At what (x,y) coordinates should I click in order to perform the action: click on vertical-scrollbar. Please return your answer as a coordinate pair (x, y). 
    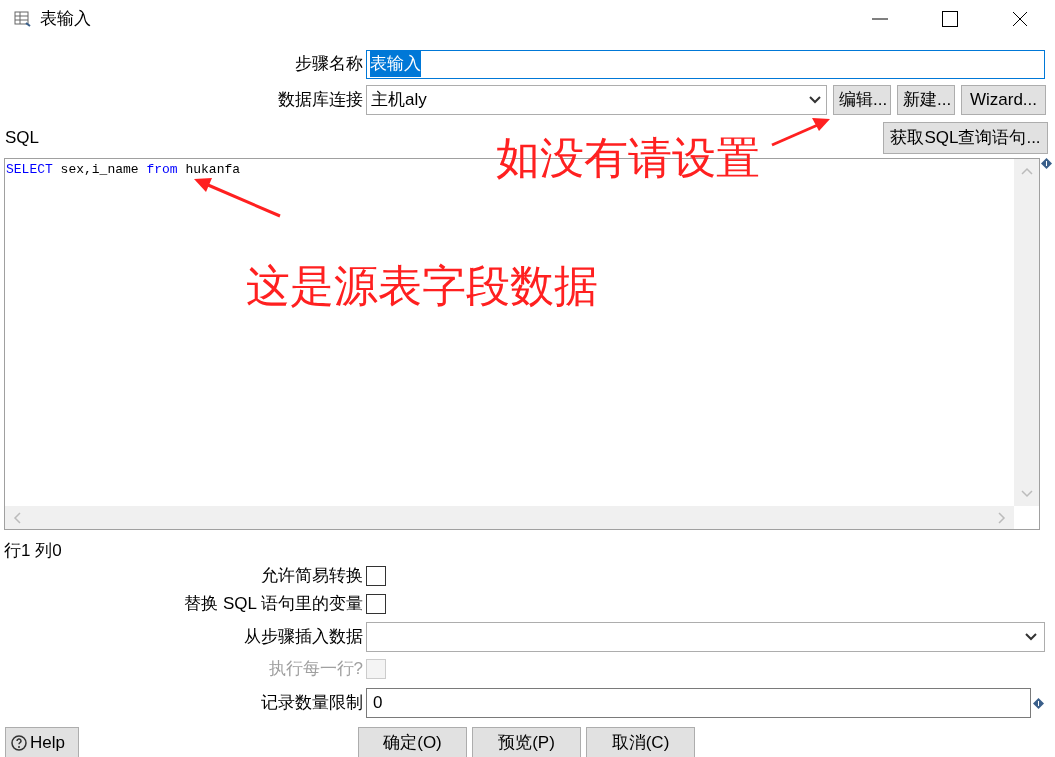
    Looking at the image, I should click on (1026, 332).